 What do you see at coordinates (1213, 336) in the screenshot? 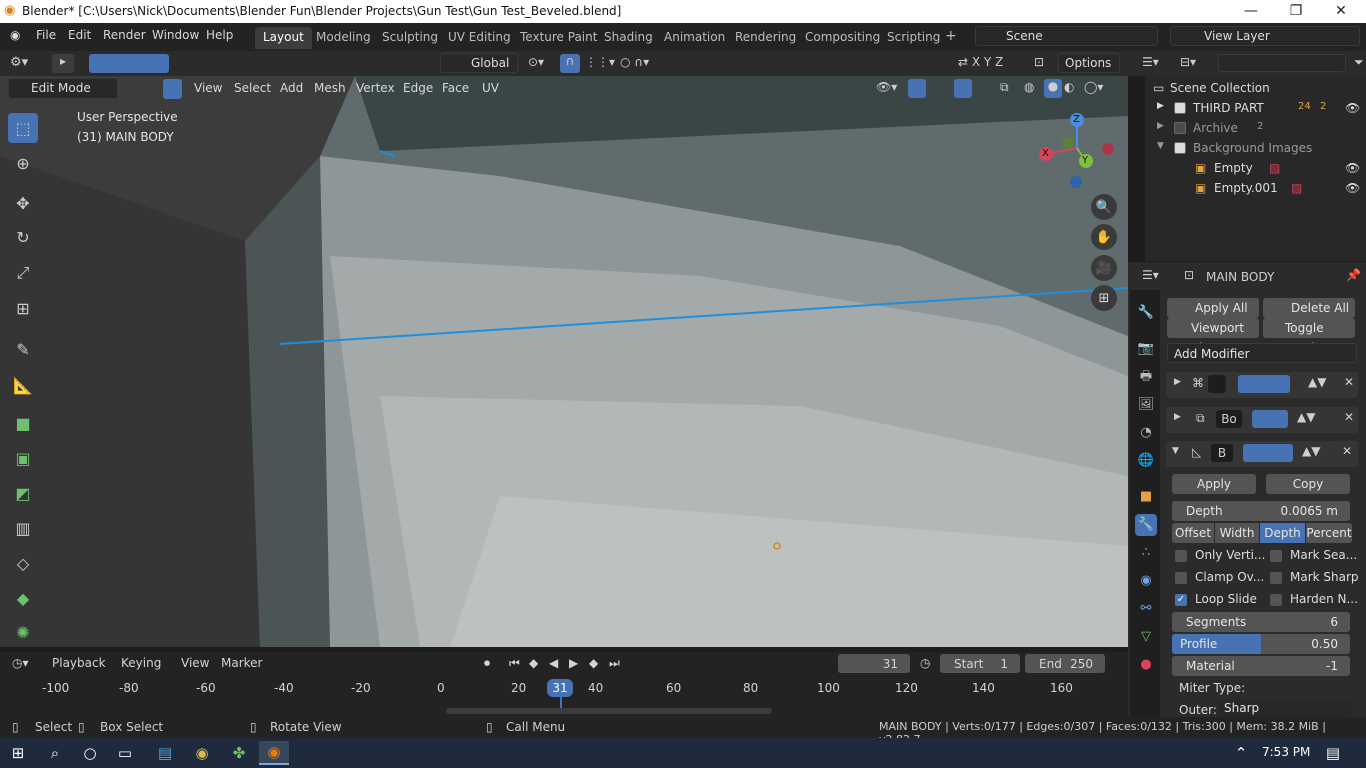
I see `viewport-vis-button: Viewport Vis` at bounding box center [1213, 336].